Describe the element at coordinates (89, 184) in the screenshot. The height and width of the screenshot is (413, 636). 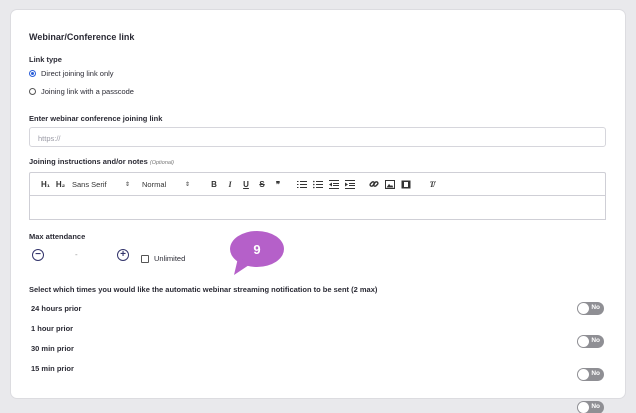
I see `font-select-value: Sans Serif` at that location.